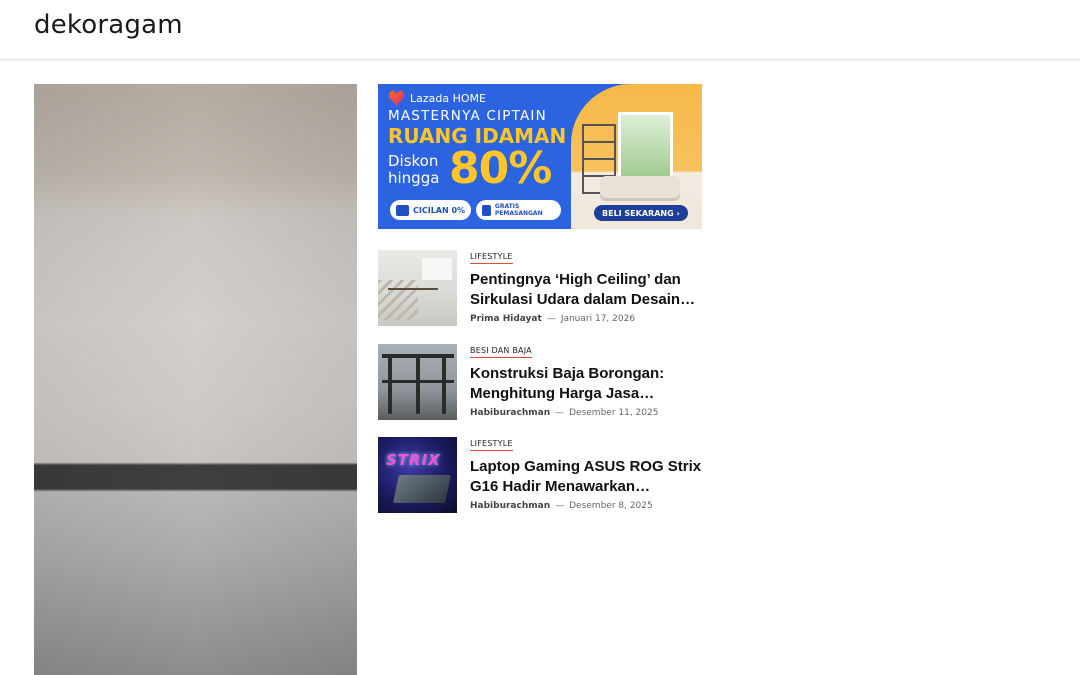 The width and height of the screenshot is (1080, 675). What do you see at coordinates (500, 168) in the screenshot?
I see `ad-discount-value: 80%` at bounding box center [500, 168].